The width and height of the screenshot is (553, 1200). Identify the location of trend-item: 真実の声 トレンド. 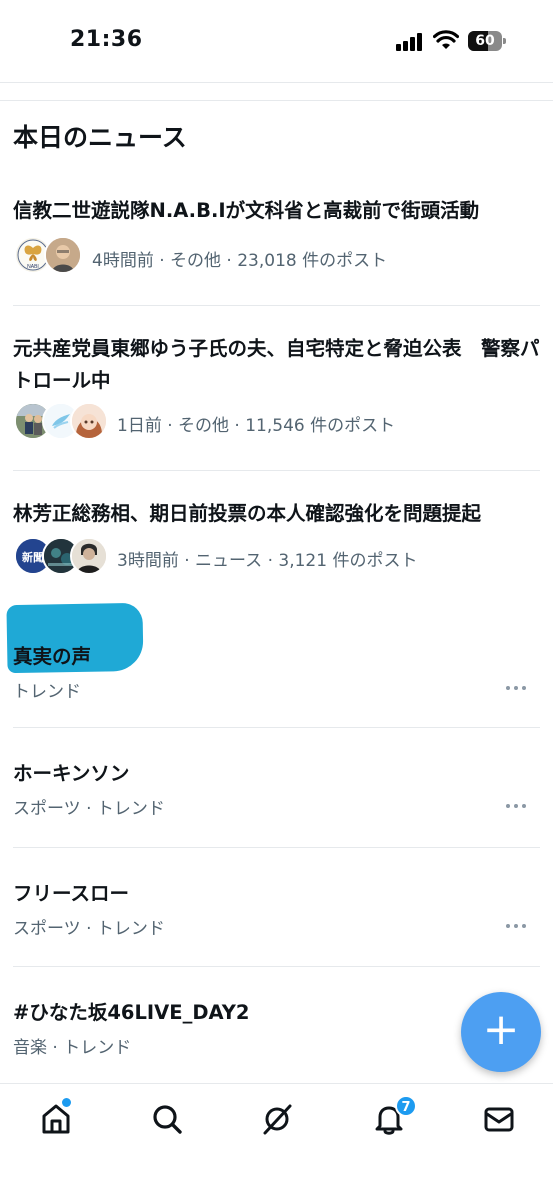
(276, 679).